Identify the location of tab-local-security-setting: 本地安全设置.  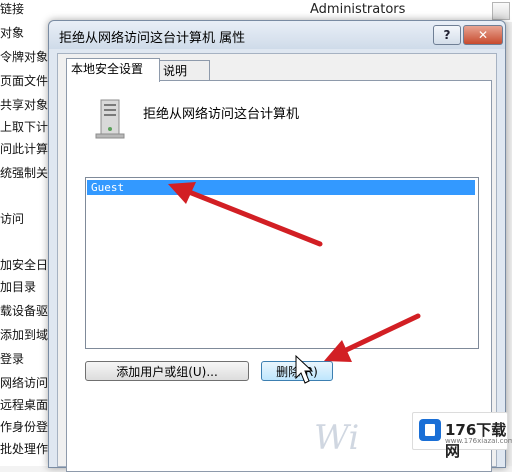
(113, 70).